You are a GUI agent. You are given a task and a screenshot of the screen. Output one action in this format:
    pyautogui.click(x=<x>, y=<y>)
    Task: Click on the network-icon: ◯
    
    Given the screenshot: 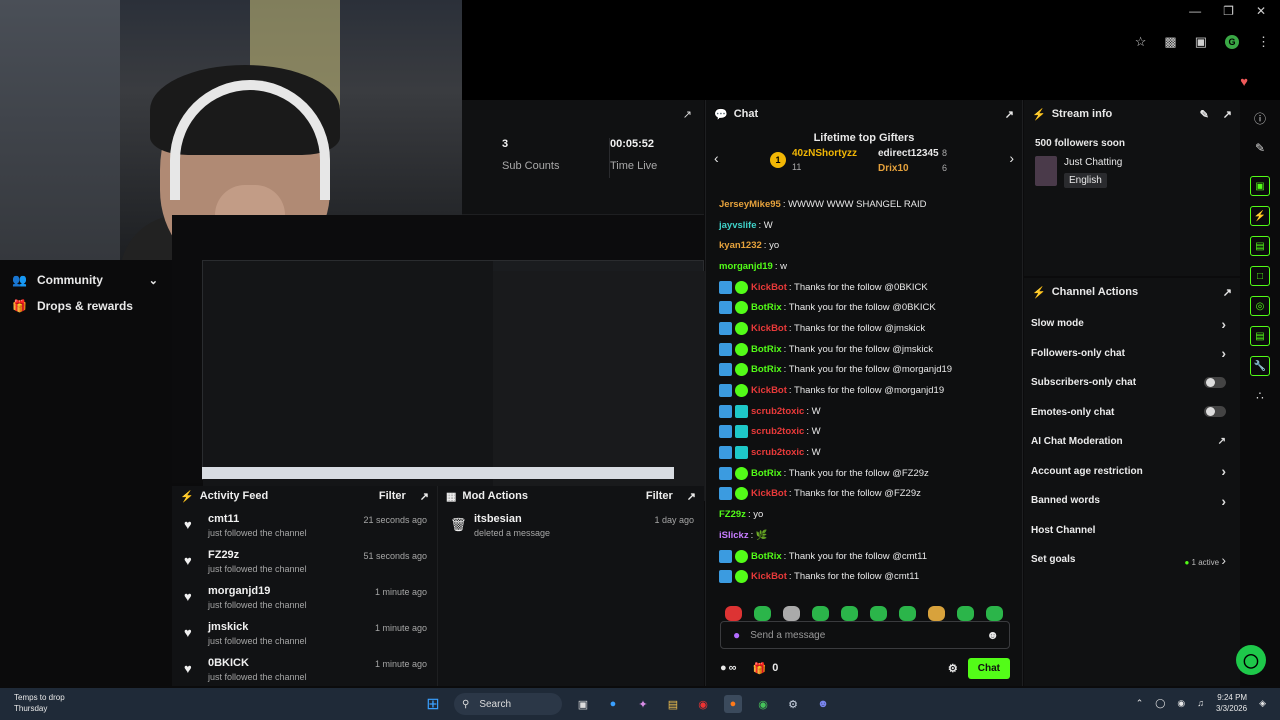 What is the action you would take?
    pyautogui.click(x=1160, y=703)
    